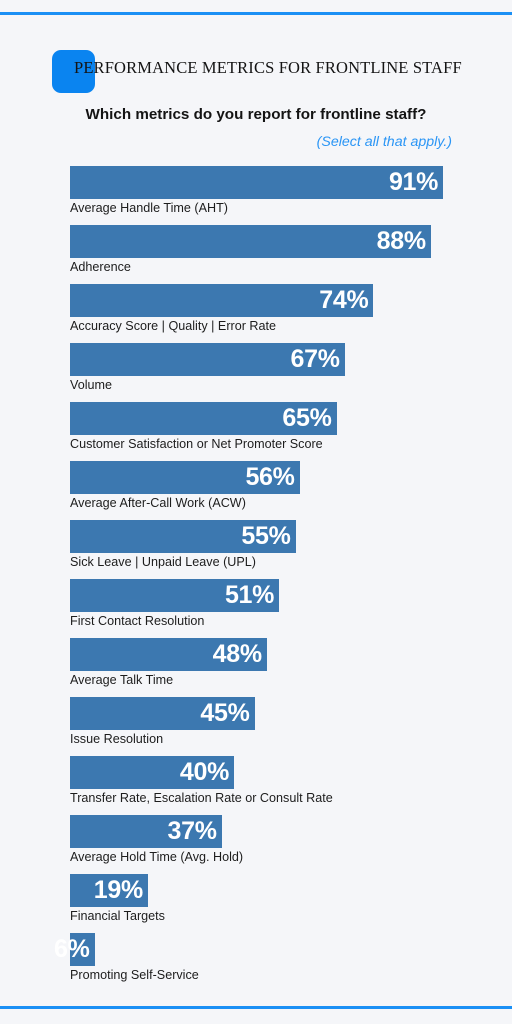  I want to click on bar-value-label: 67%, so click(315, 359).